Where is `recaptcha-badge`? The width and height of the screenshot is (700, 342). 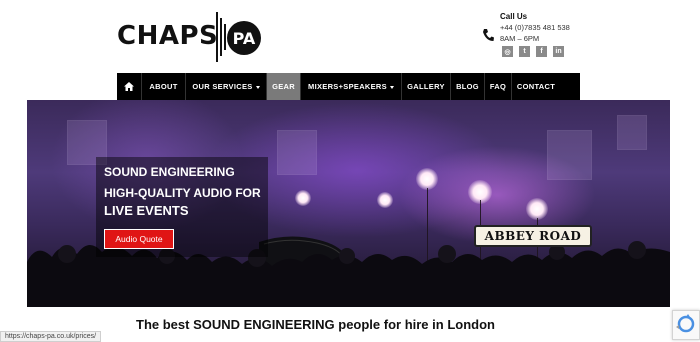 recaptcha-badge is located at coordinates (686, 325).